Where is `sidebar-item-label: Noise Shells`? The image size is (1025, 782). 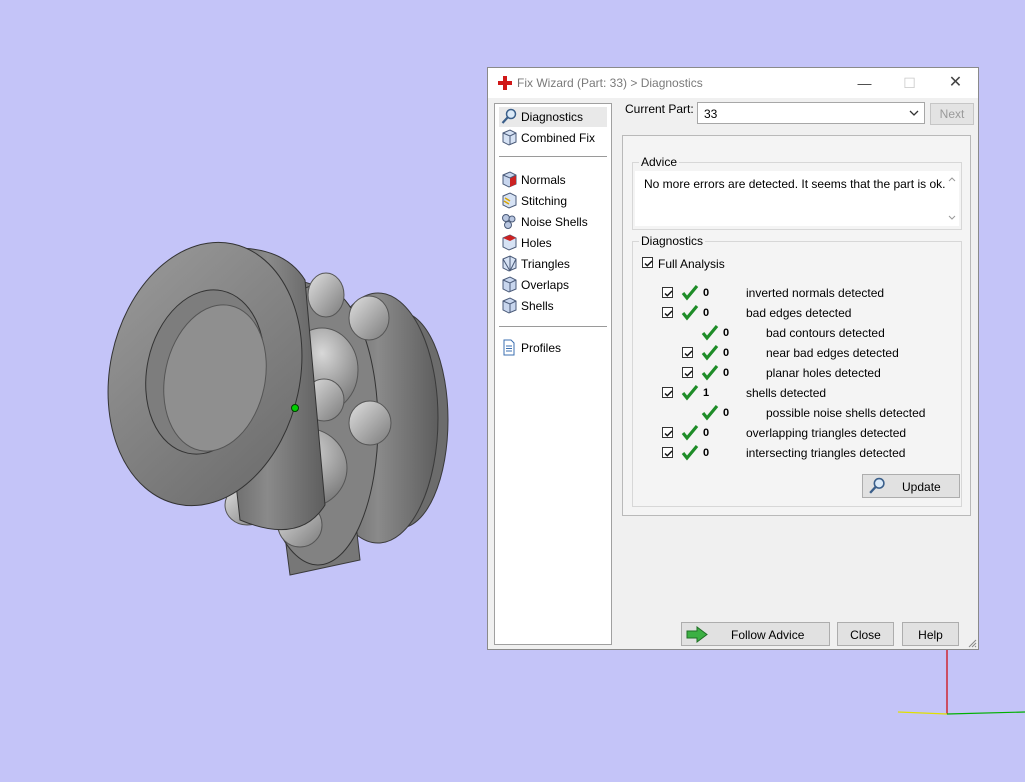 sidebar-item-label: Noise Shells is located at coordinates (554, 222).